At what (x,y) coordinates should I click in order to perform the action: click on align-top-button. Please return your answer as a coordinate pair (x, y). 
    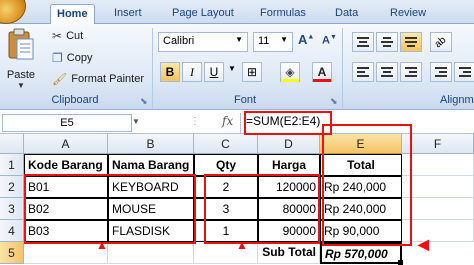
    Looking at the image, I should click on (363, 42).